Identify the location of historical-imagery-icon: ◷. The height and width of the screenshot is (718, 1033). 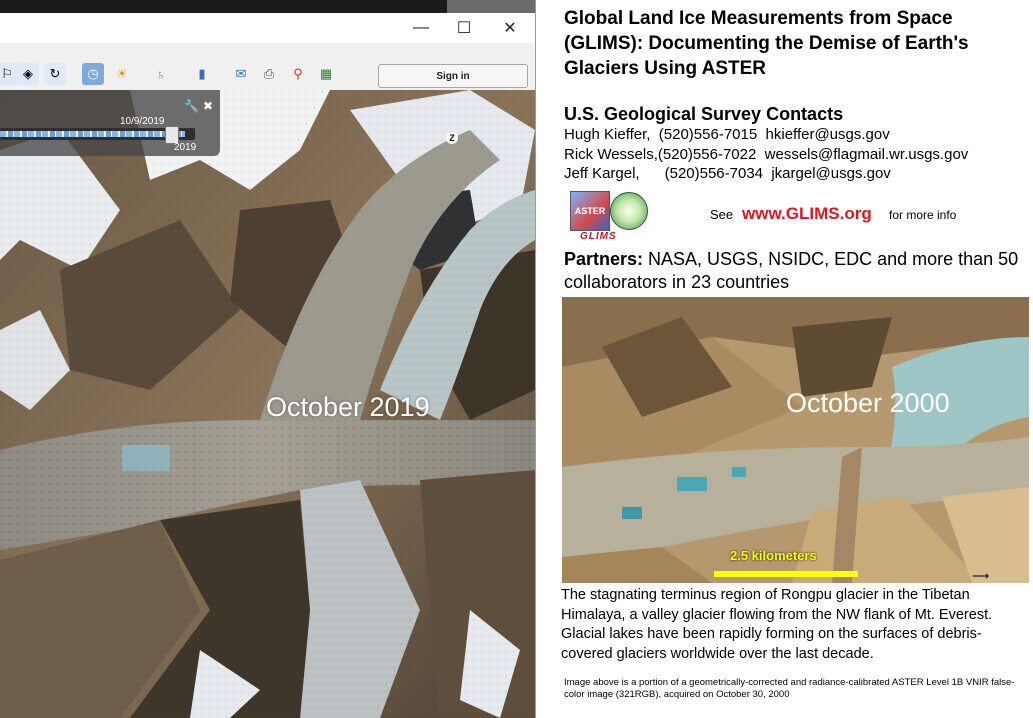
(93, 74).